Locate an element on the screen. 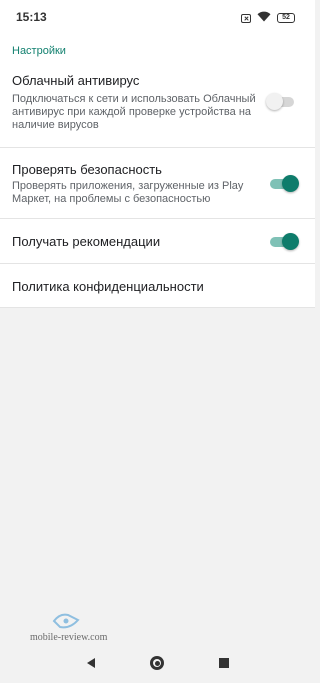 Image resolution: width=320 pixels, height=683 pixels. recents-icon is located at coordinates (224, 663).